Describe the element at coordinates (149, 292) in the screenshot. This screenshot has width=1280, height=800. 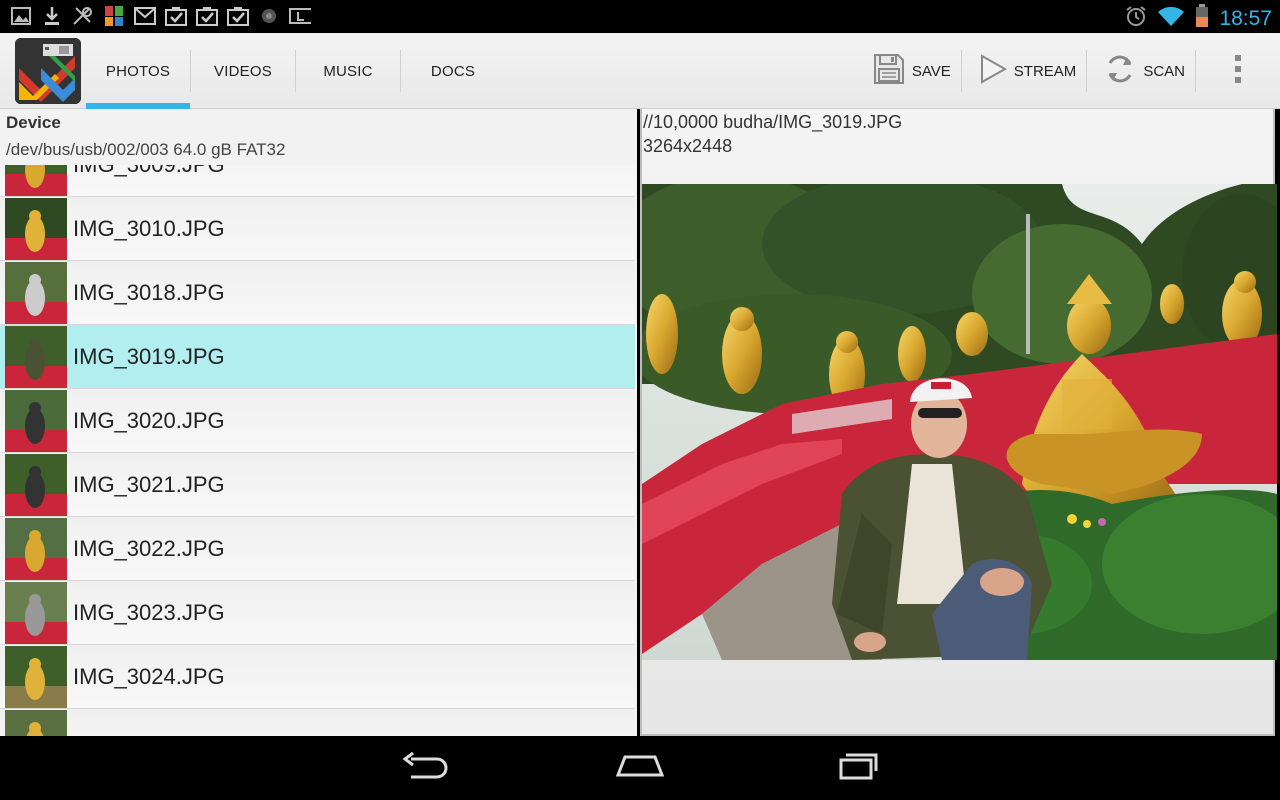
I see `file-name: IMG_3018.JPG` at that location.